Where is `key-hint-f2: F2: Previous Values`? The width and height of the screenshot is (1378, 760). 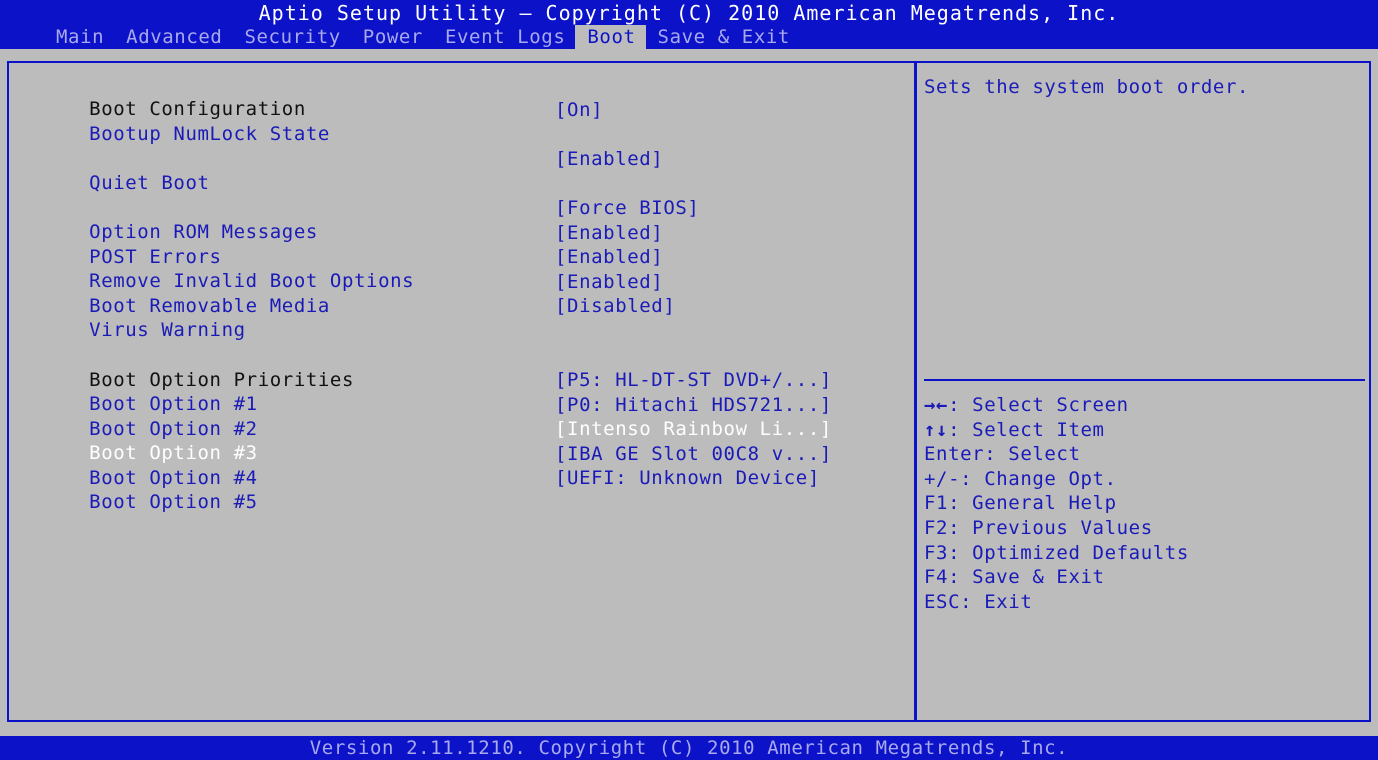
key-hint-f2: F2: Previous Values is located at coordinates (1056, 528).